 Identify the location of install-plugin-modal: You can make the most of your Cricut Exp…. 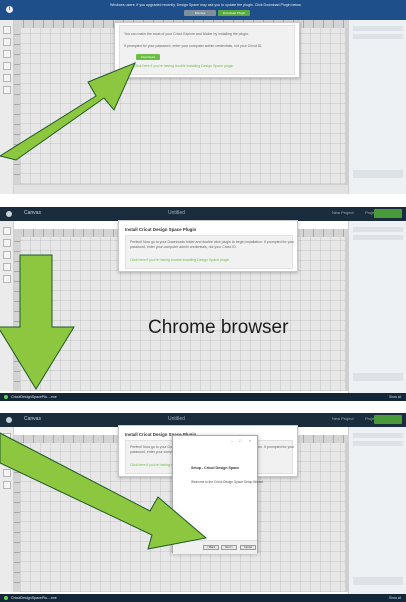
(207, 50).